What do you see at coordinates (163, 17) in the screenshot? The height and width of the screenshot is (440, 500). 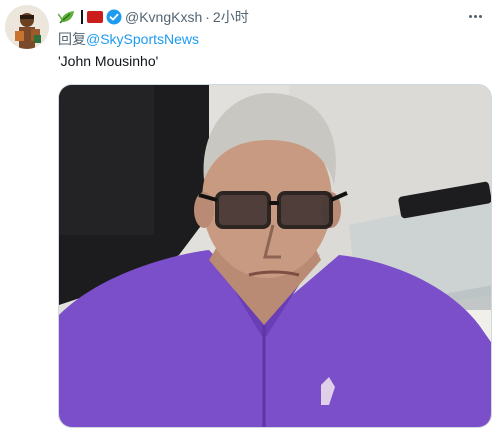 I see `user-handle: @KvngKxsh` at bounding box center [163, 17].